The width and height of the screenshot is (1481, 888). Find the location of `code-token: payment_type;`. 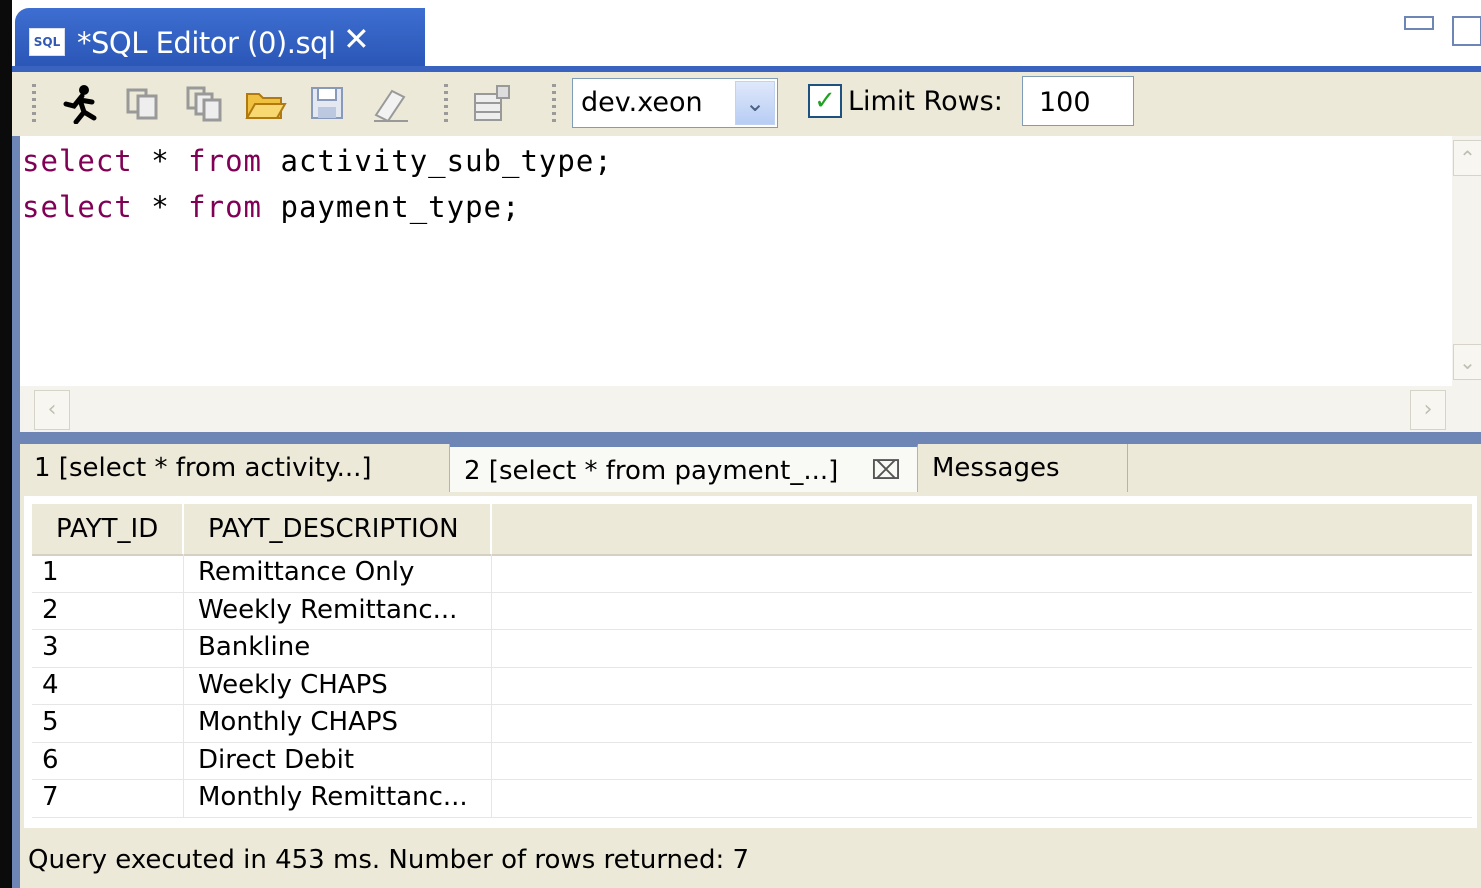

code-token: payment_type; is located at coordinates (400, 207).